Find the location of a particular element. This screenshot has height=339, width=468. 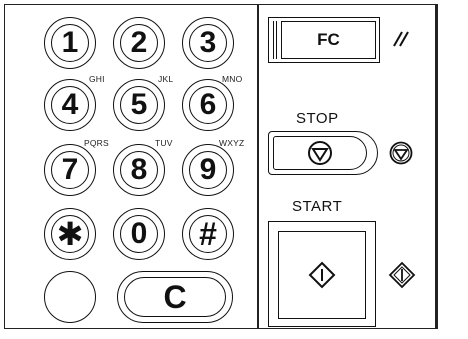

key-8: 8 is located at coordinates (139, 170).